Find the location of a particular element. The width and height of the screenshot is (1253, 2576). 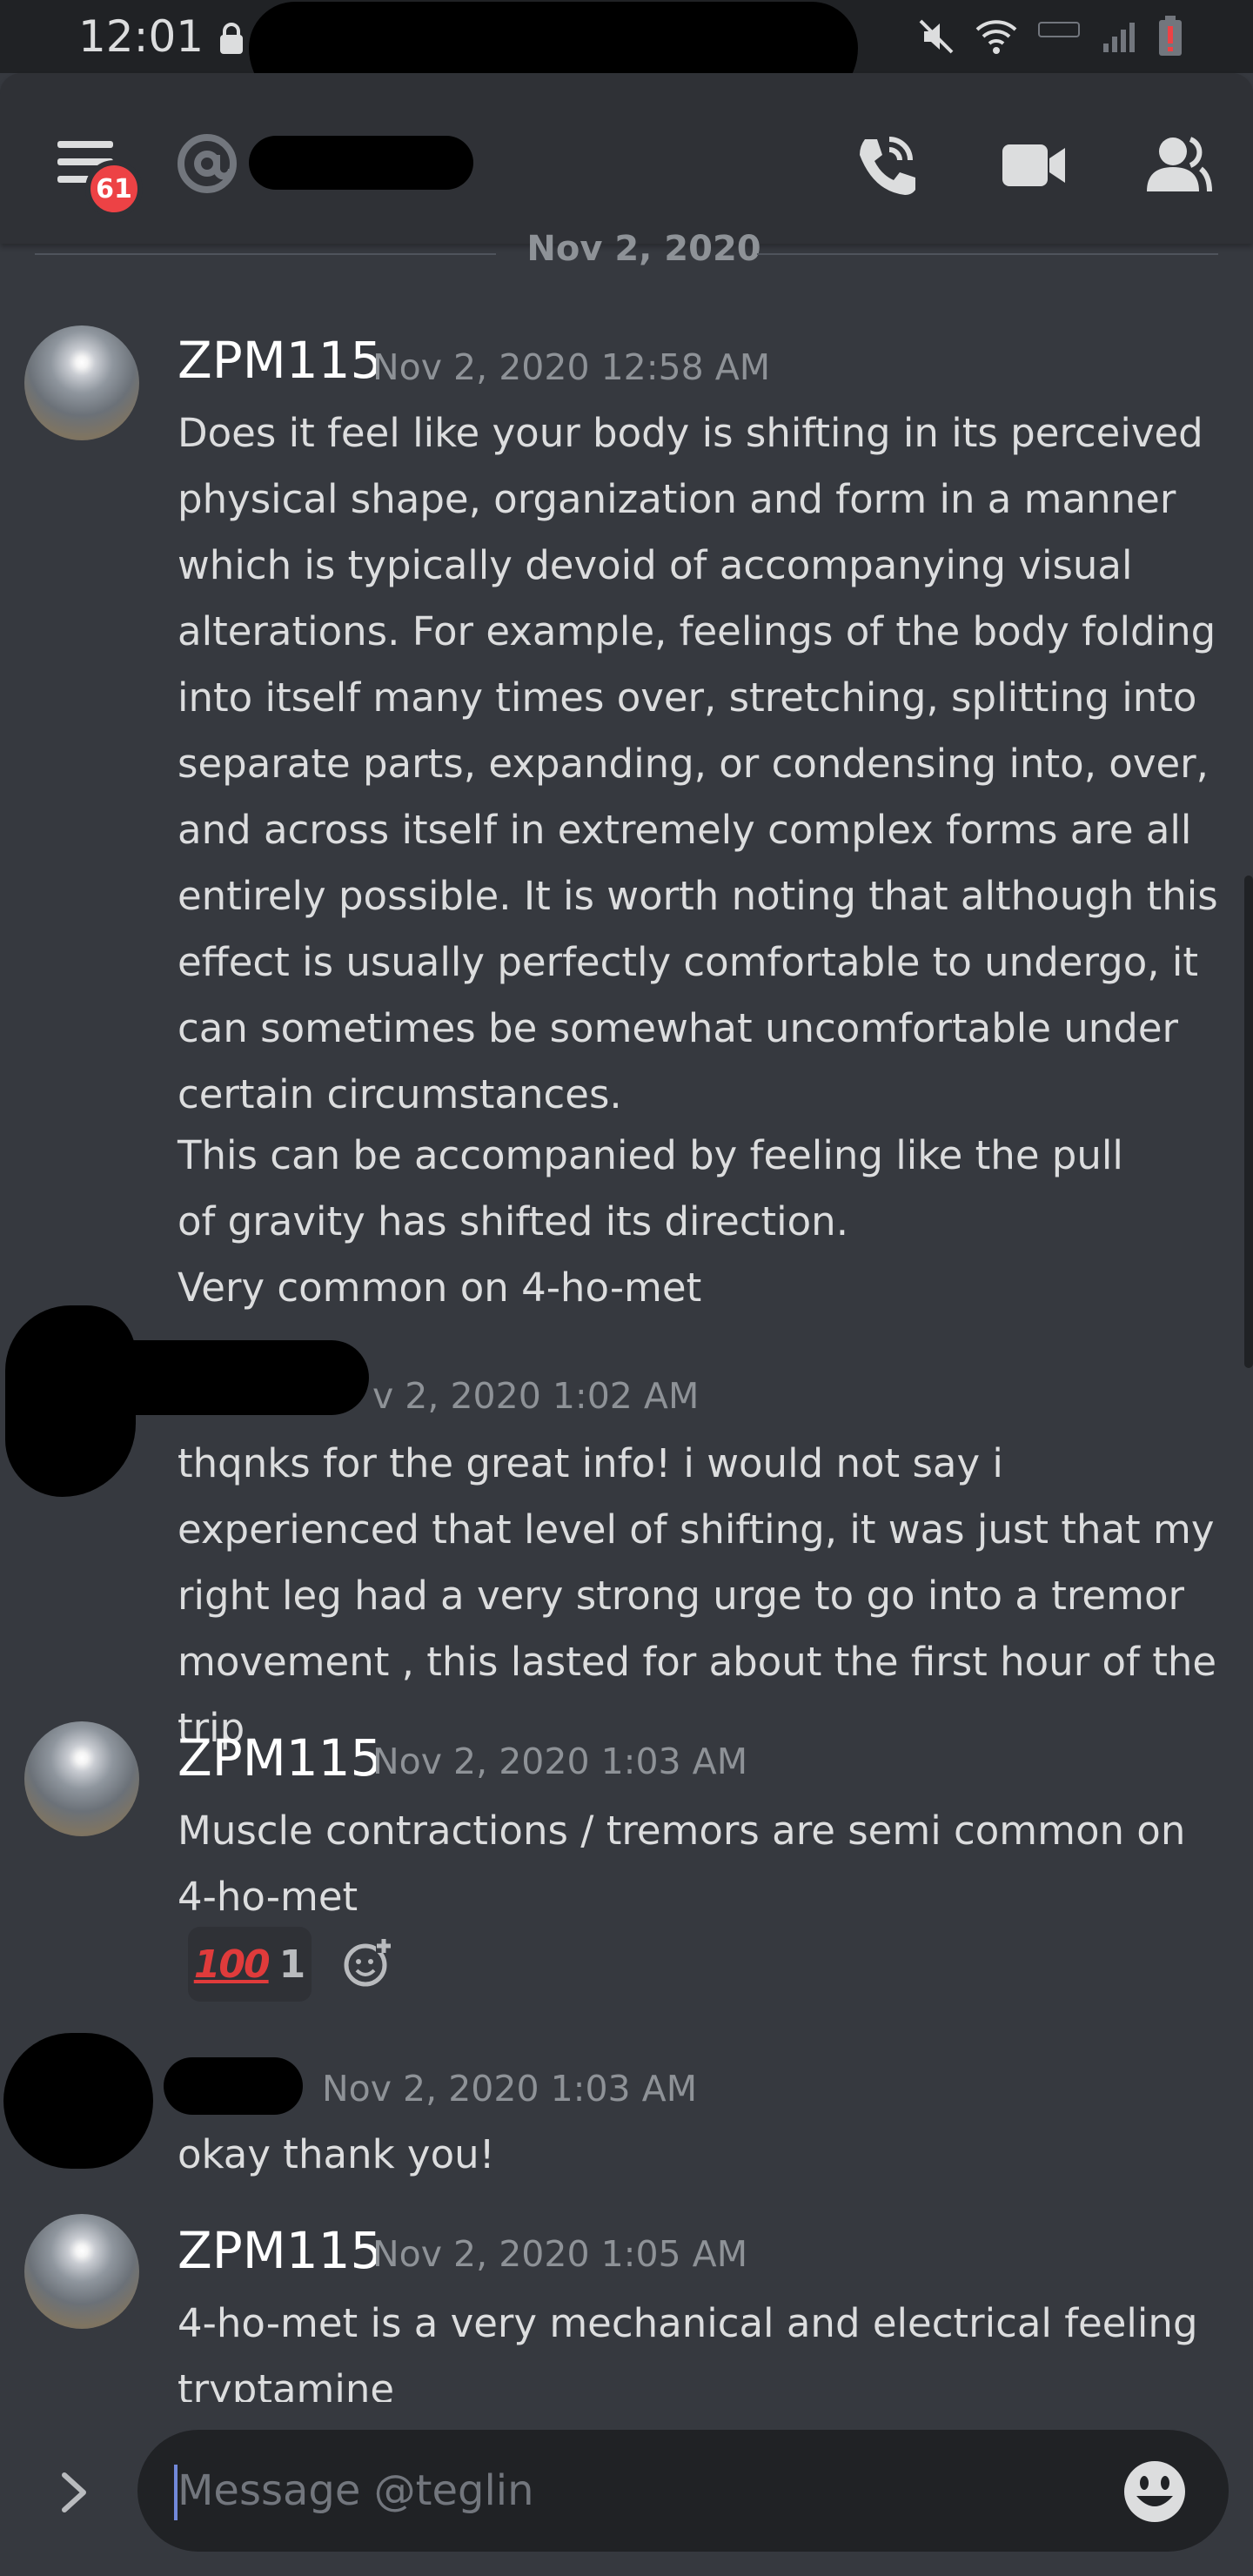

message-timestamp: Nov 2, 2020 1:05 AM is located at coordinates (560, 2254).